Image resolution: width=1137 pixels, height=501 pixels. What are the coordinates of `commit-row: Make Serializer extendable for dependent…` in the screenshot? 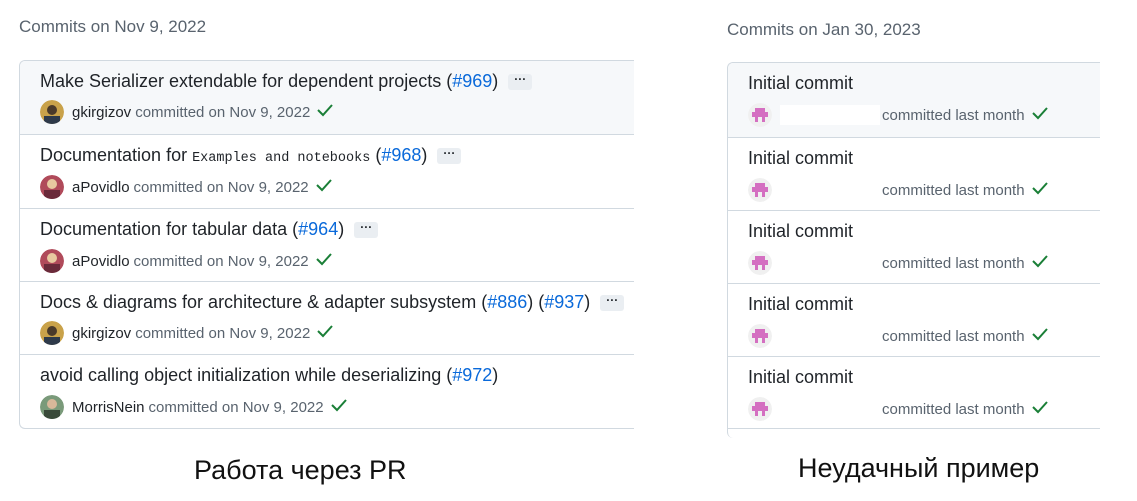 It's located at (327, 97).